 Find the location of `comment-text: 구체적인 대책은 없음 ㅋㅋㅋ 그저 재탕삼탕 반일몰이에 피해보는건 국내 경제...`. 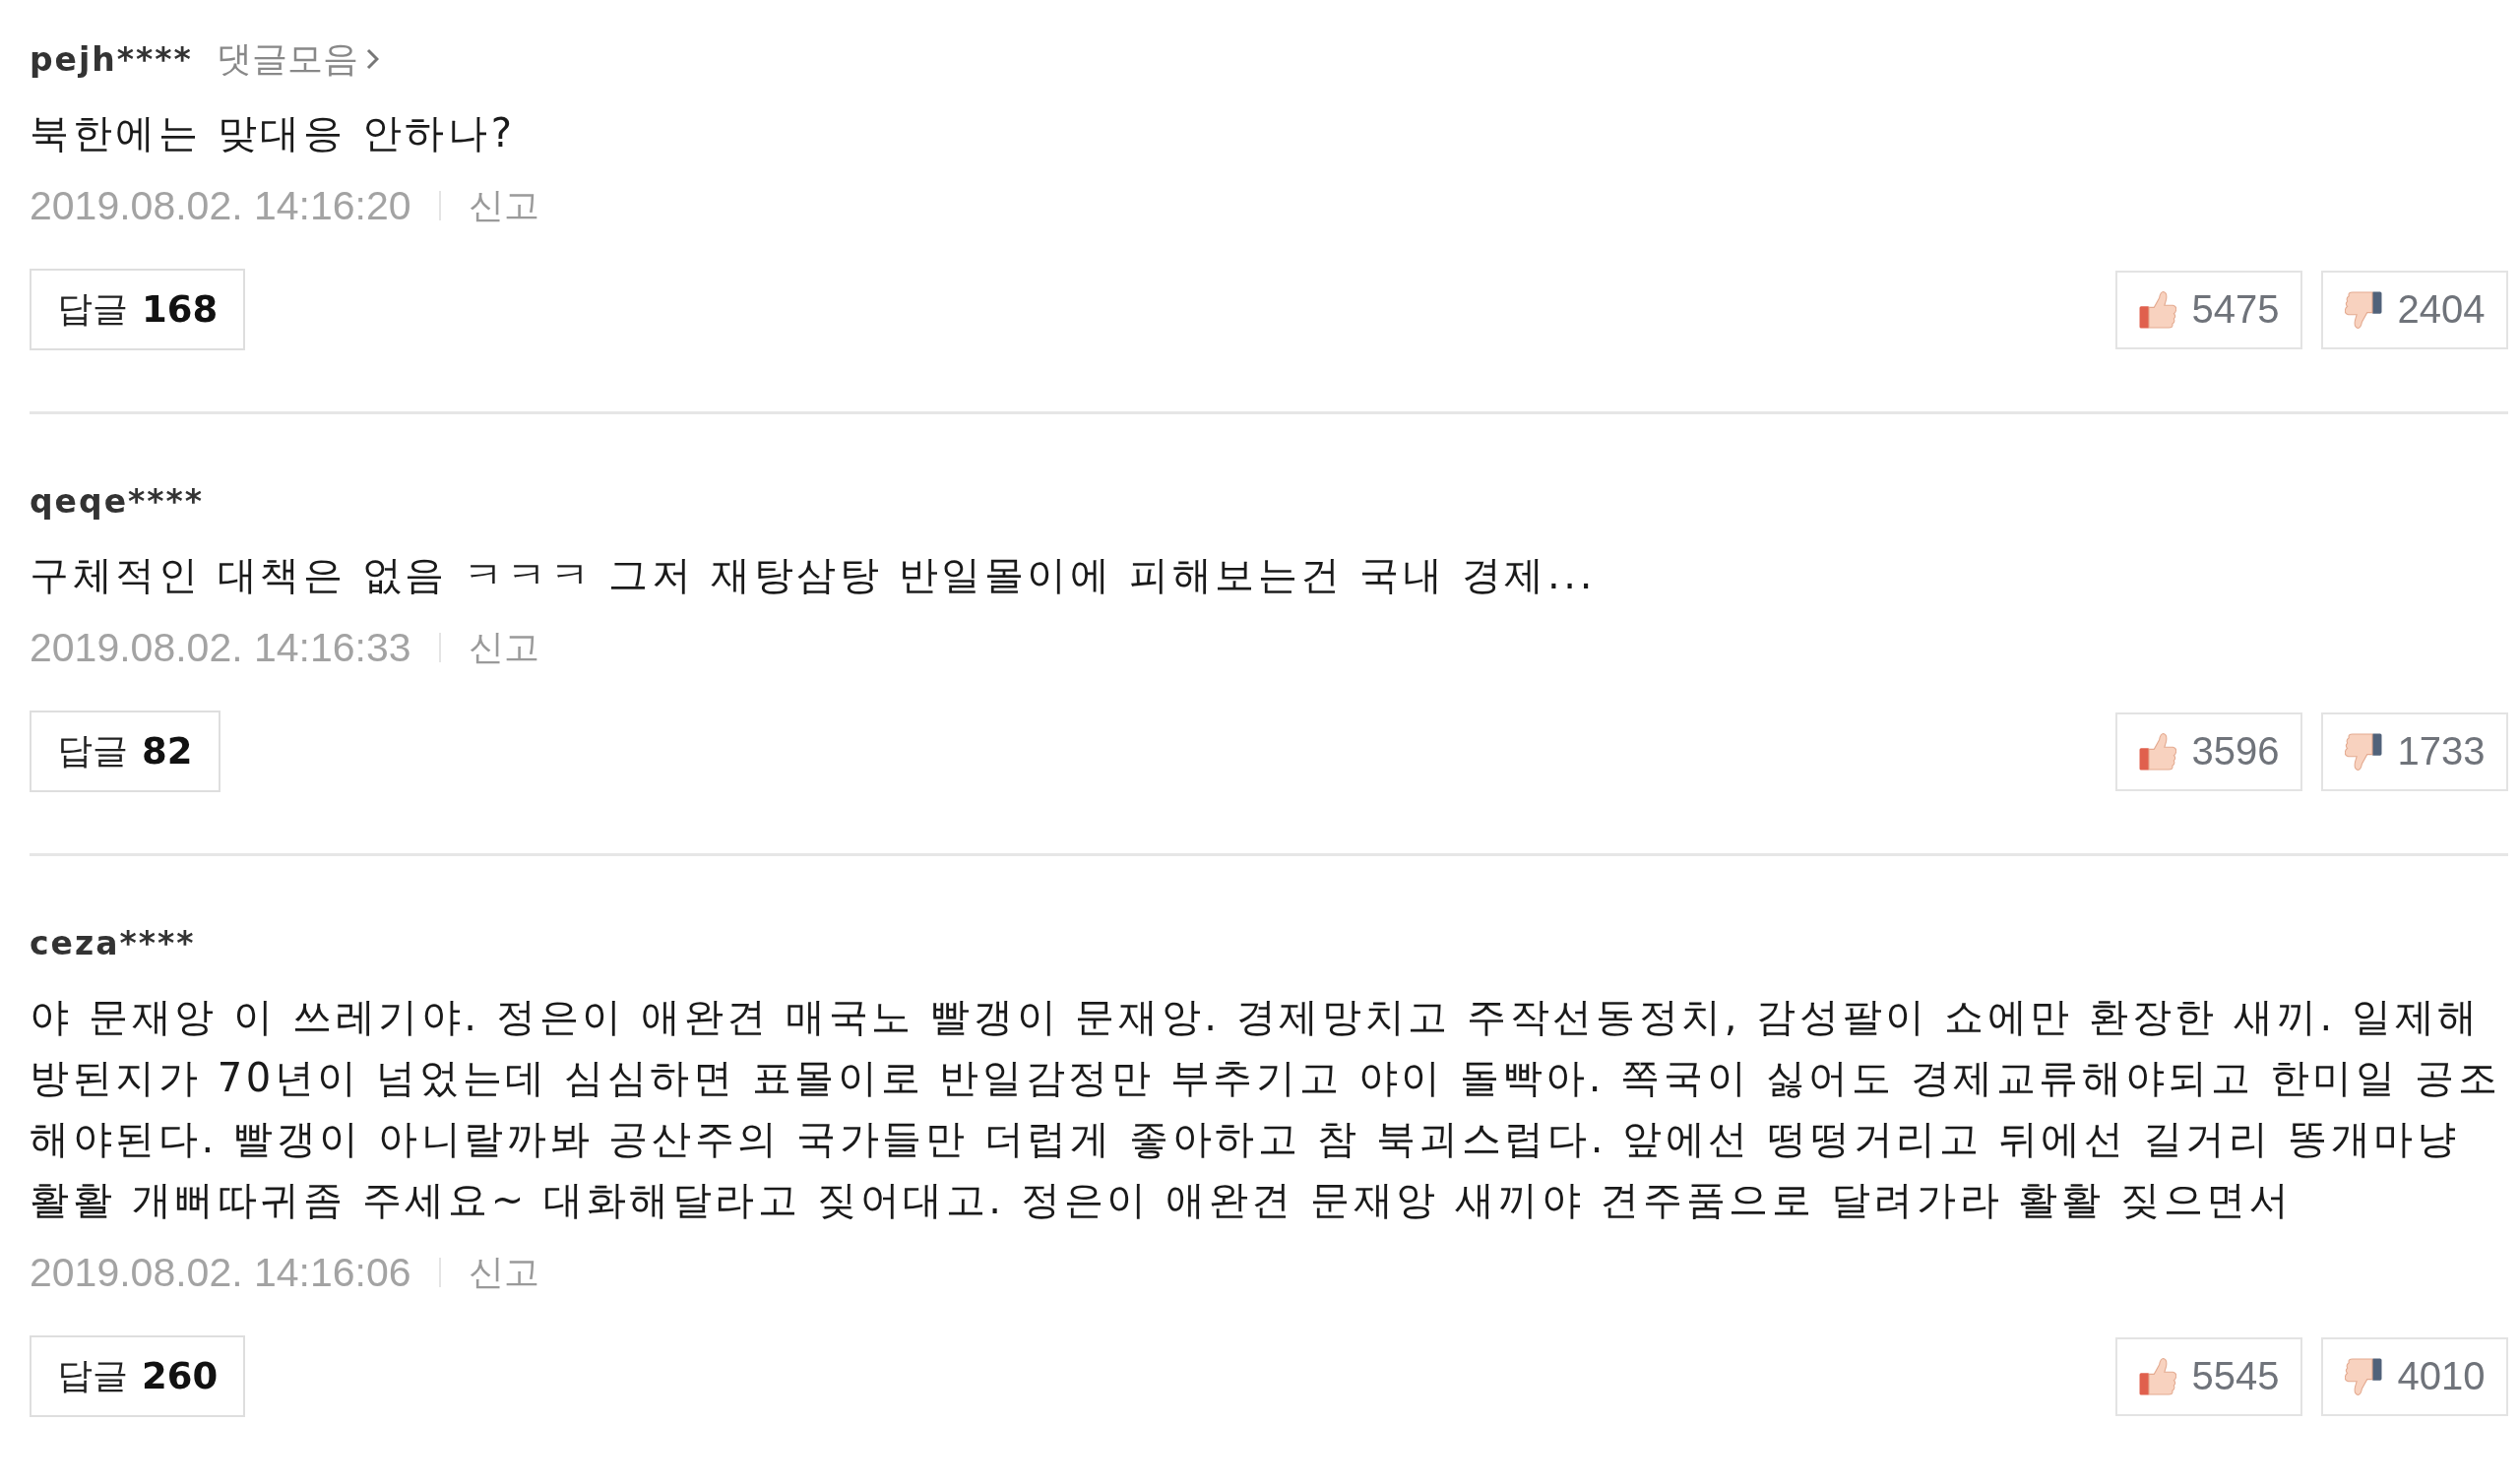

comment-text: 구체적인 대책은 없음 ㅋㅋㅋ 그저 재탕삼탕 반일몰이에 피해보는건 국내 경제... is located at coordinates (813, 575).